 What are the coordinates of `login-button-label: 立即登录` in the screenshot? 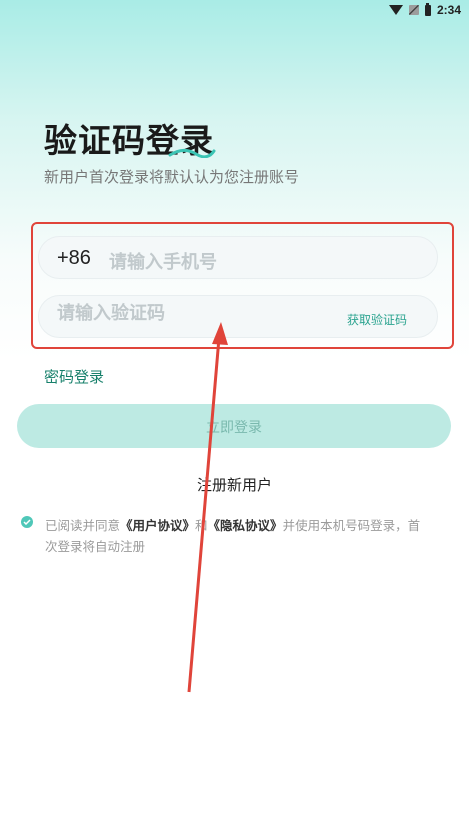 It's located at (234, 428).